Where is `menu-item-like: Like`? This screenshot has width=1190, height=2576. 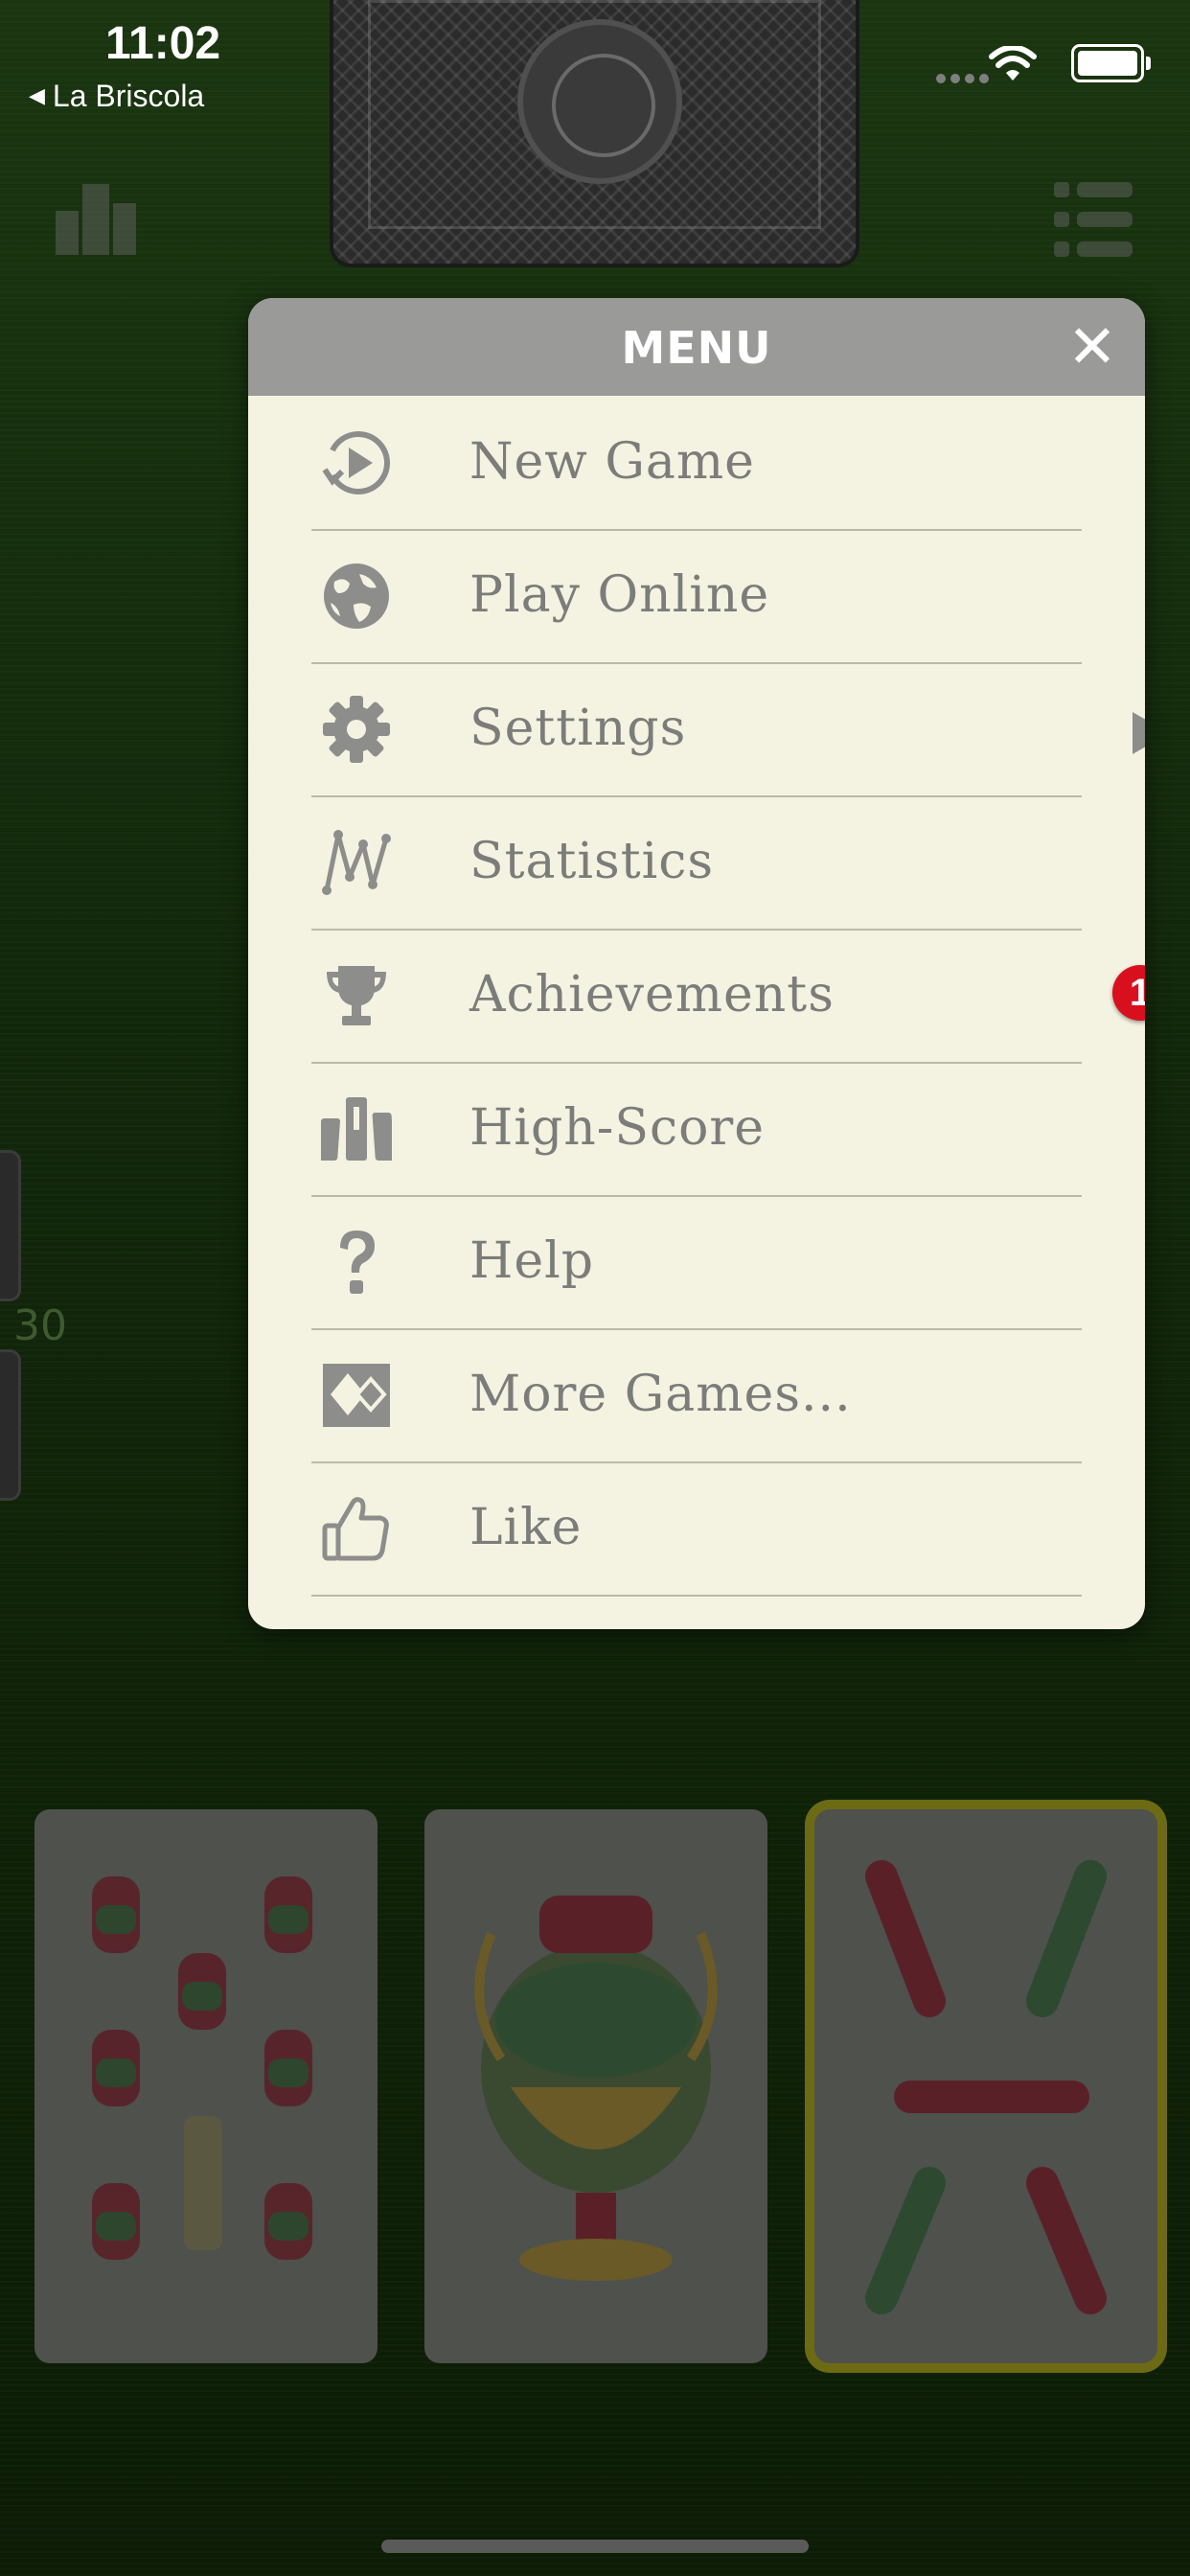 menu-item-like: Like is located at coordinates (697, 1529).